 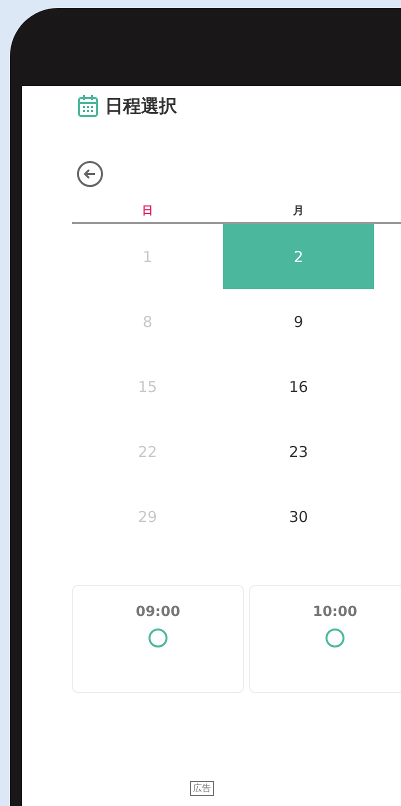 What do you see at coordinates (298, 256) in the screenshot?
I see `calendar-day: 2` at bounding box center [298, 256].